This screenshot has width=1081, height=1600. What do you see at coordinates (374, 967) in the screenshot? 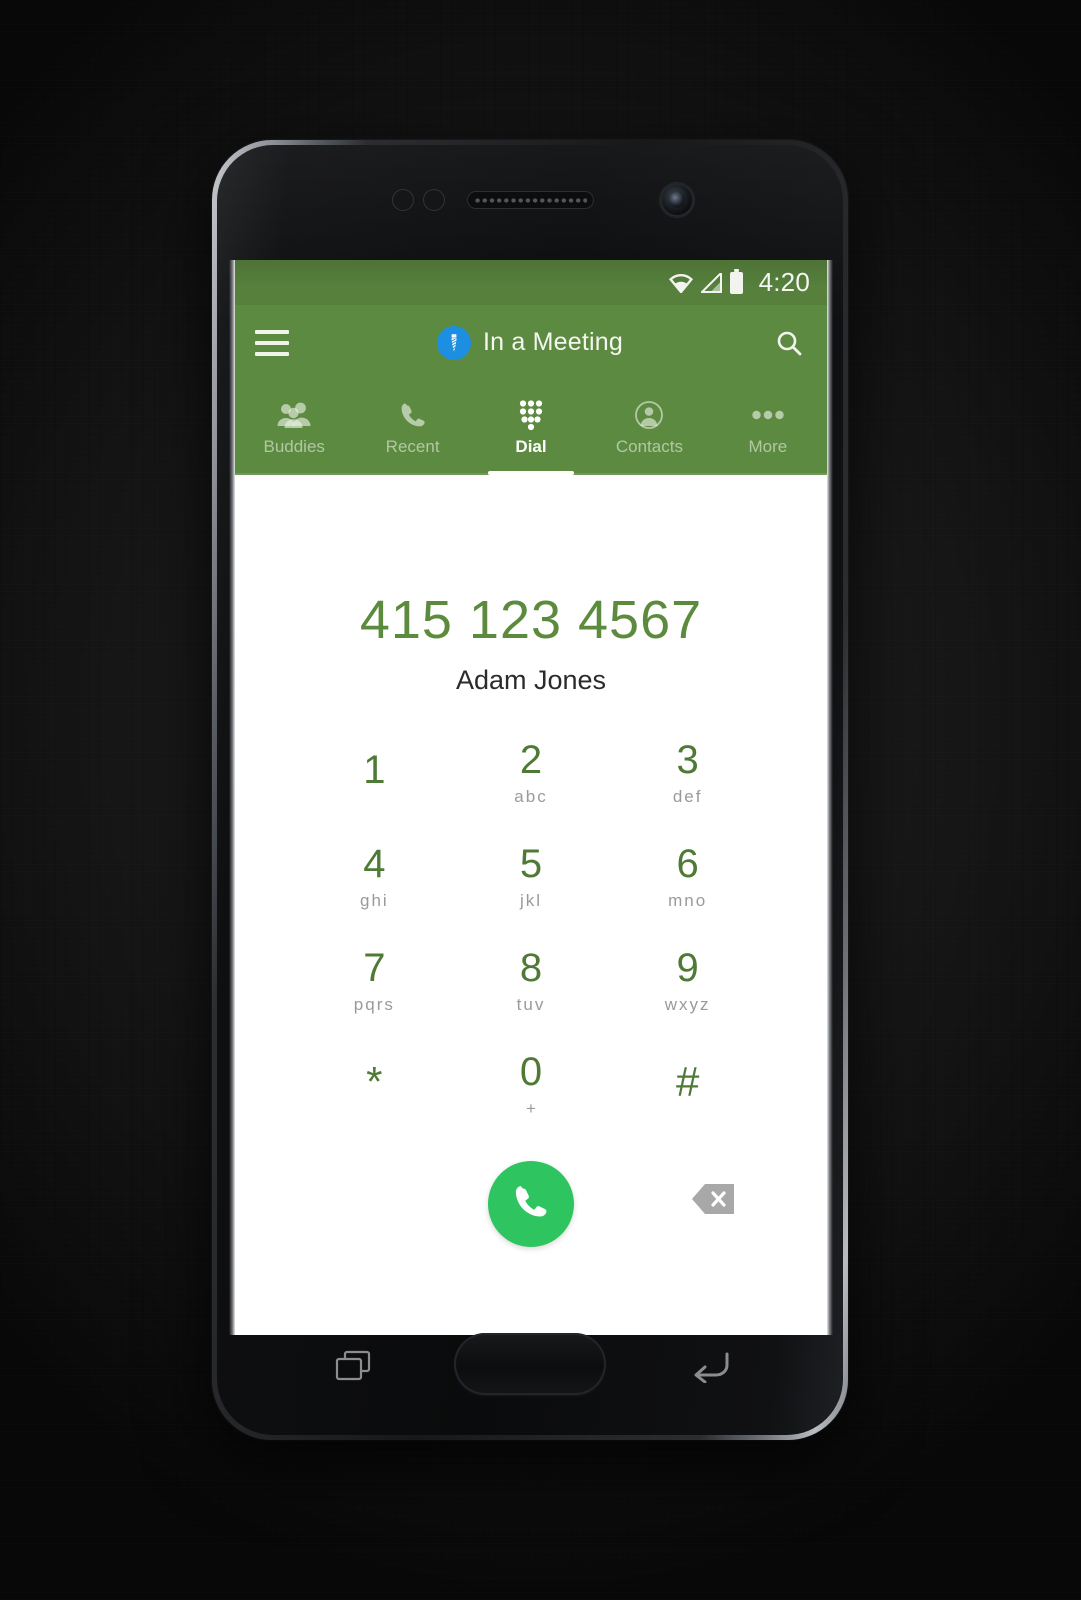
I see `key-digit: 7` at bounding box center [374, 967].